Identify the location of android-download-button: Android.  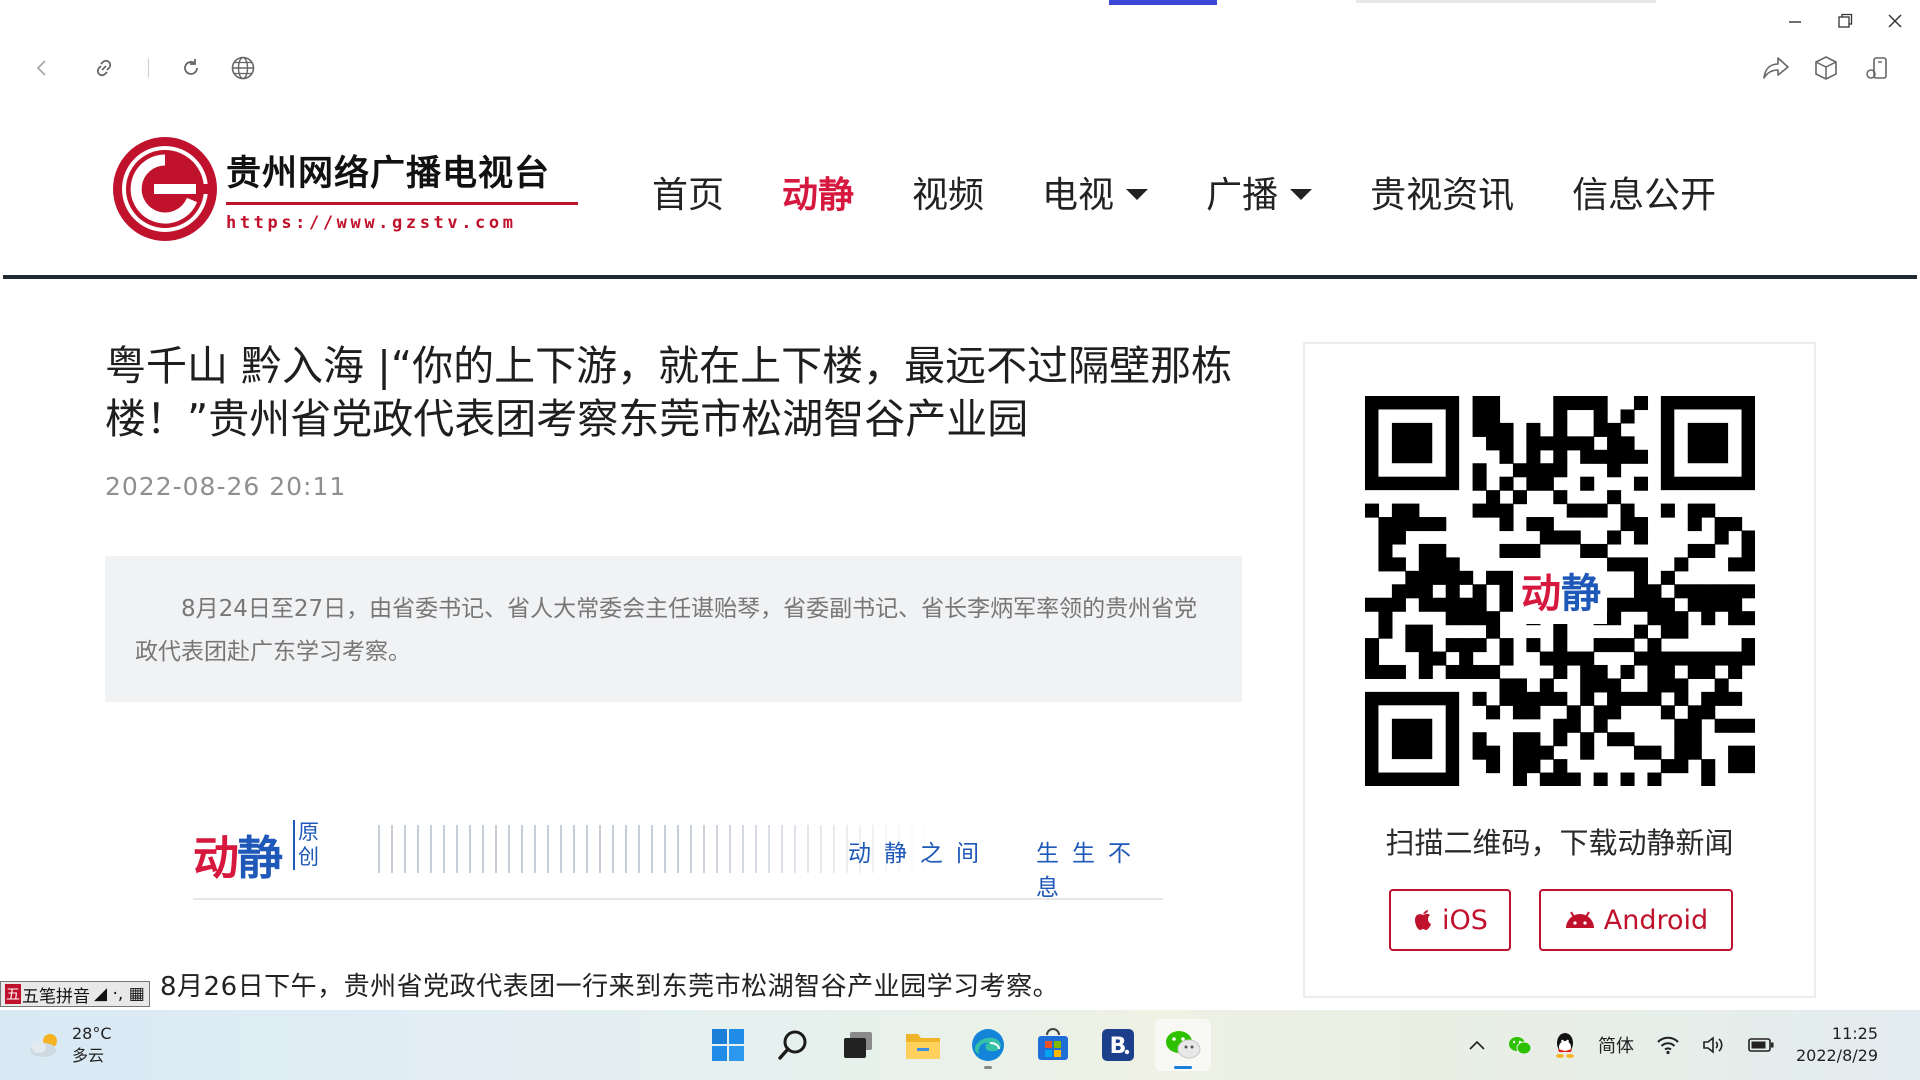
(1636, 920).